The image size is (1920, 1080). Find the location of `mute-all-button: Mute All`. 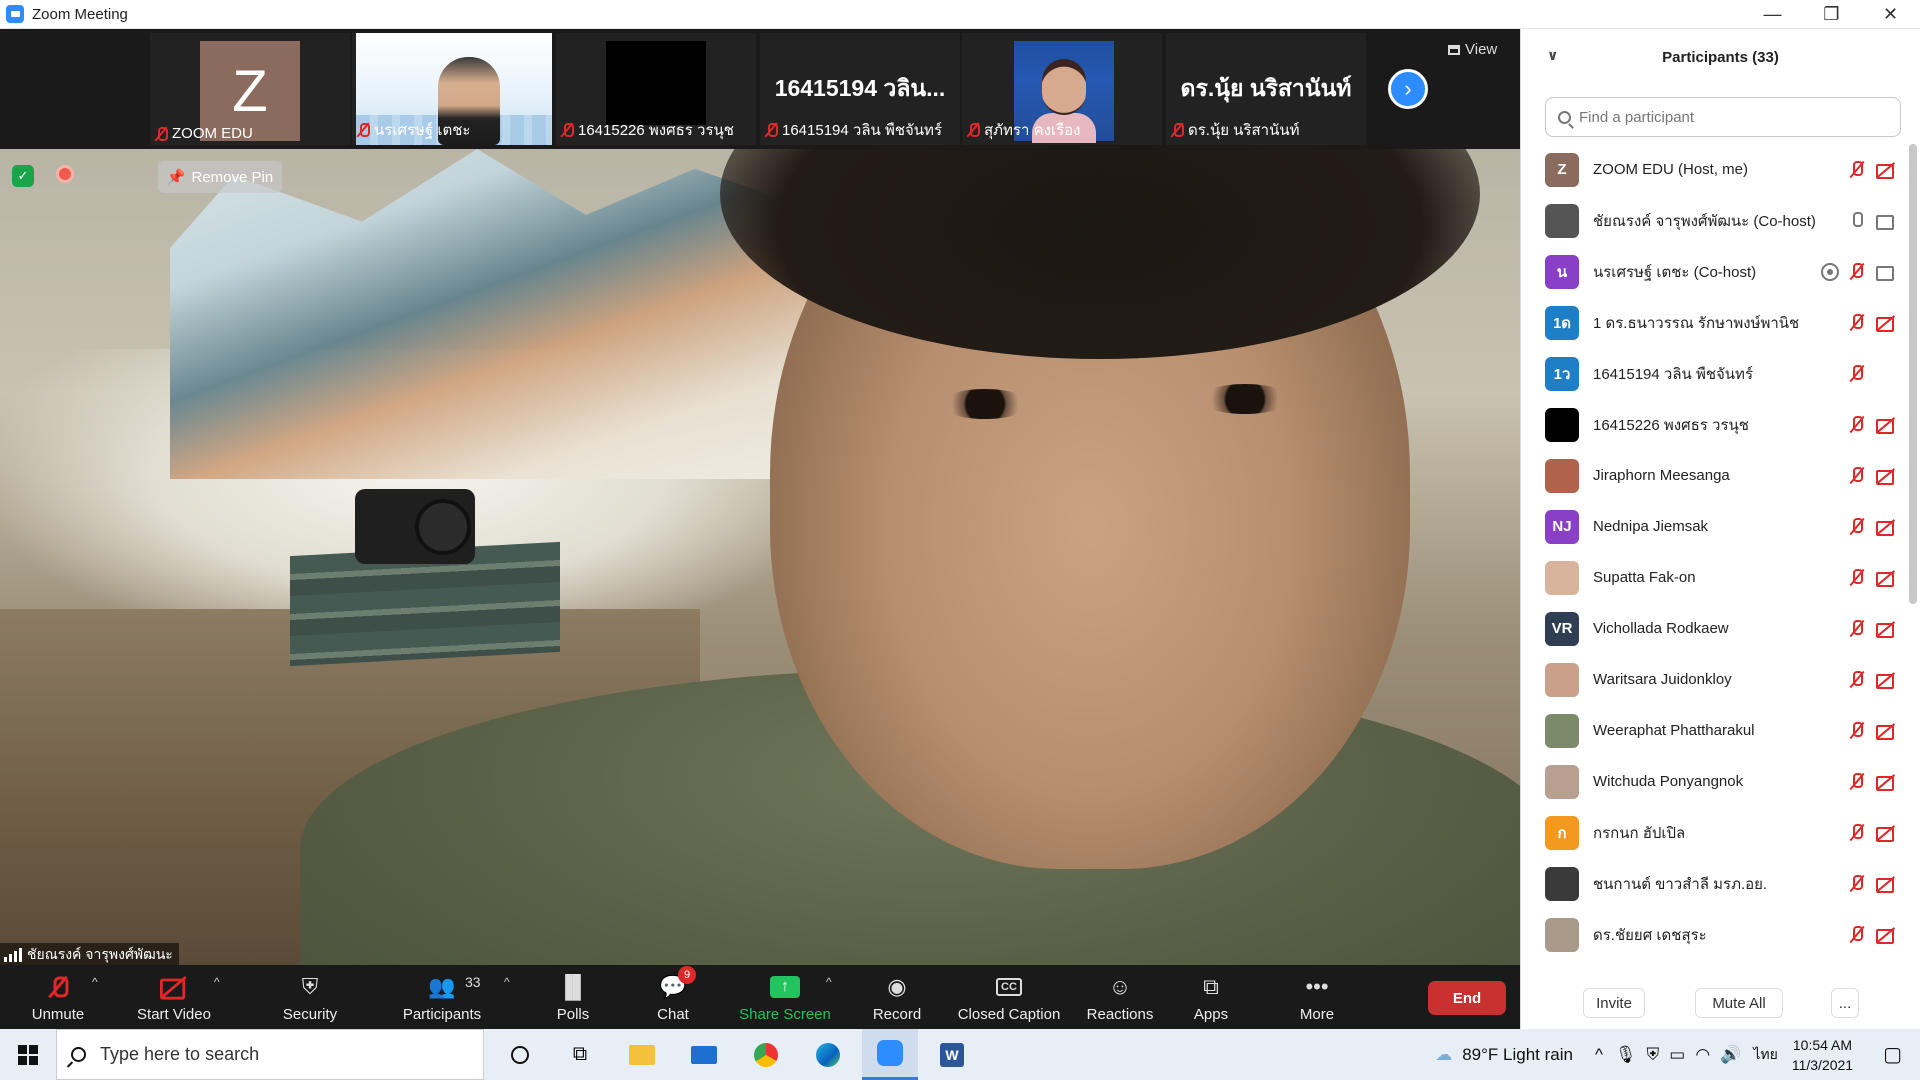

mute-all-button: Mute All is located at coordinates (1739, 1003).